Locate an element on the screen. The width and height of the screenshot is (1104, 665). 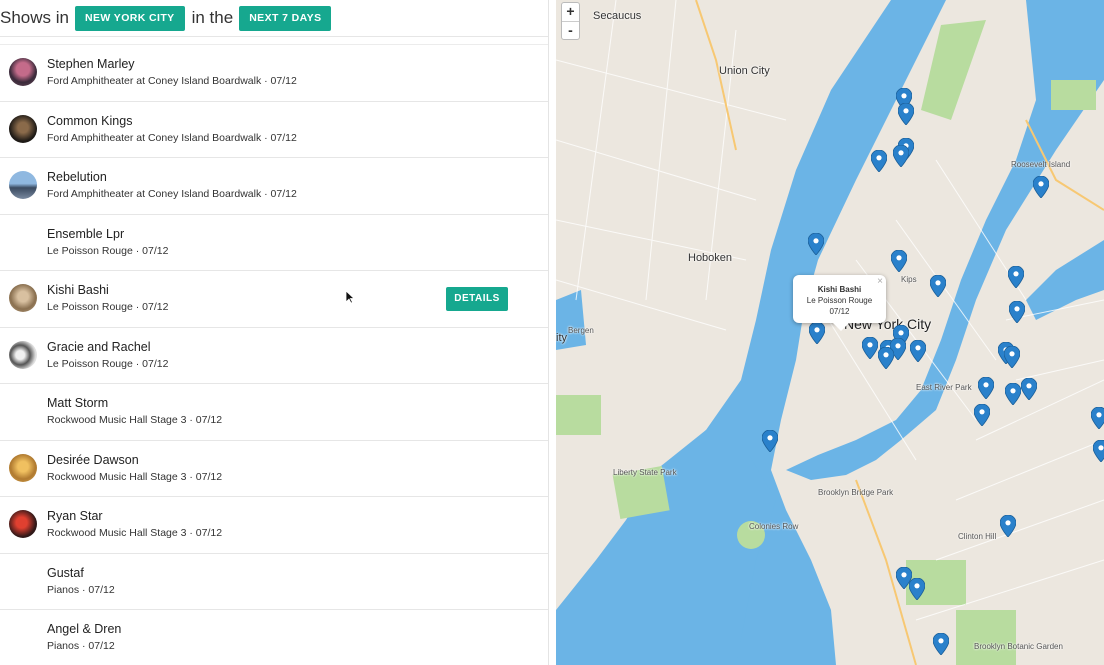
header-prefix: Shows in is located at coordinates (34, 17).